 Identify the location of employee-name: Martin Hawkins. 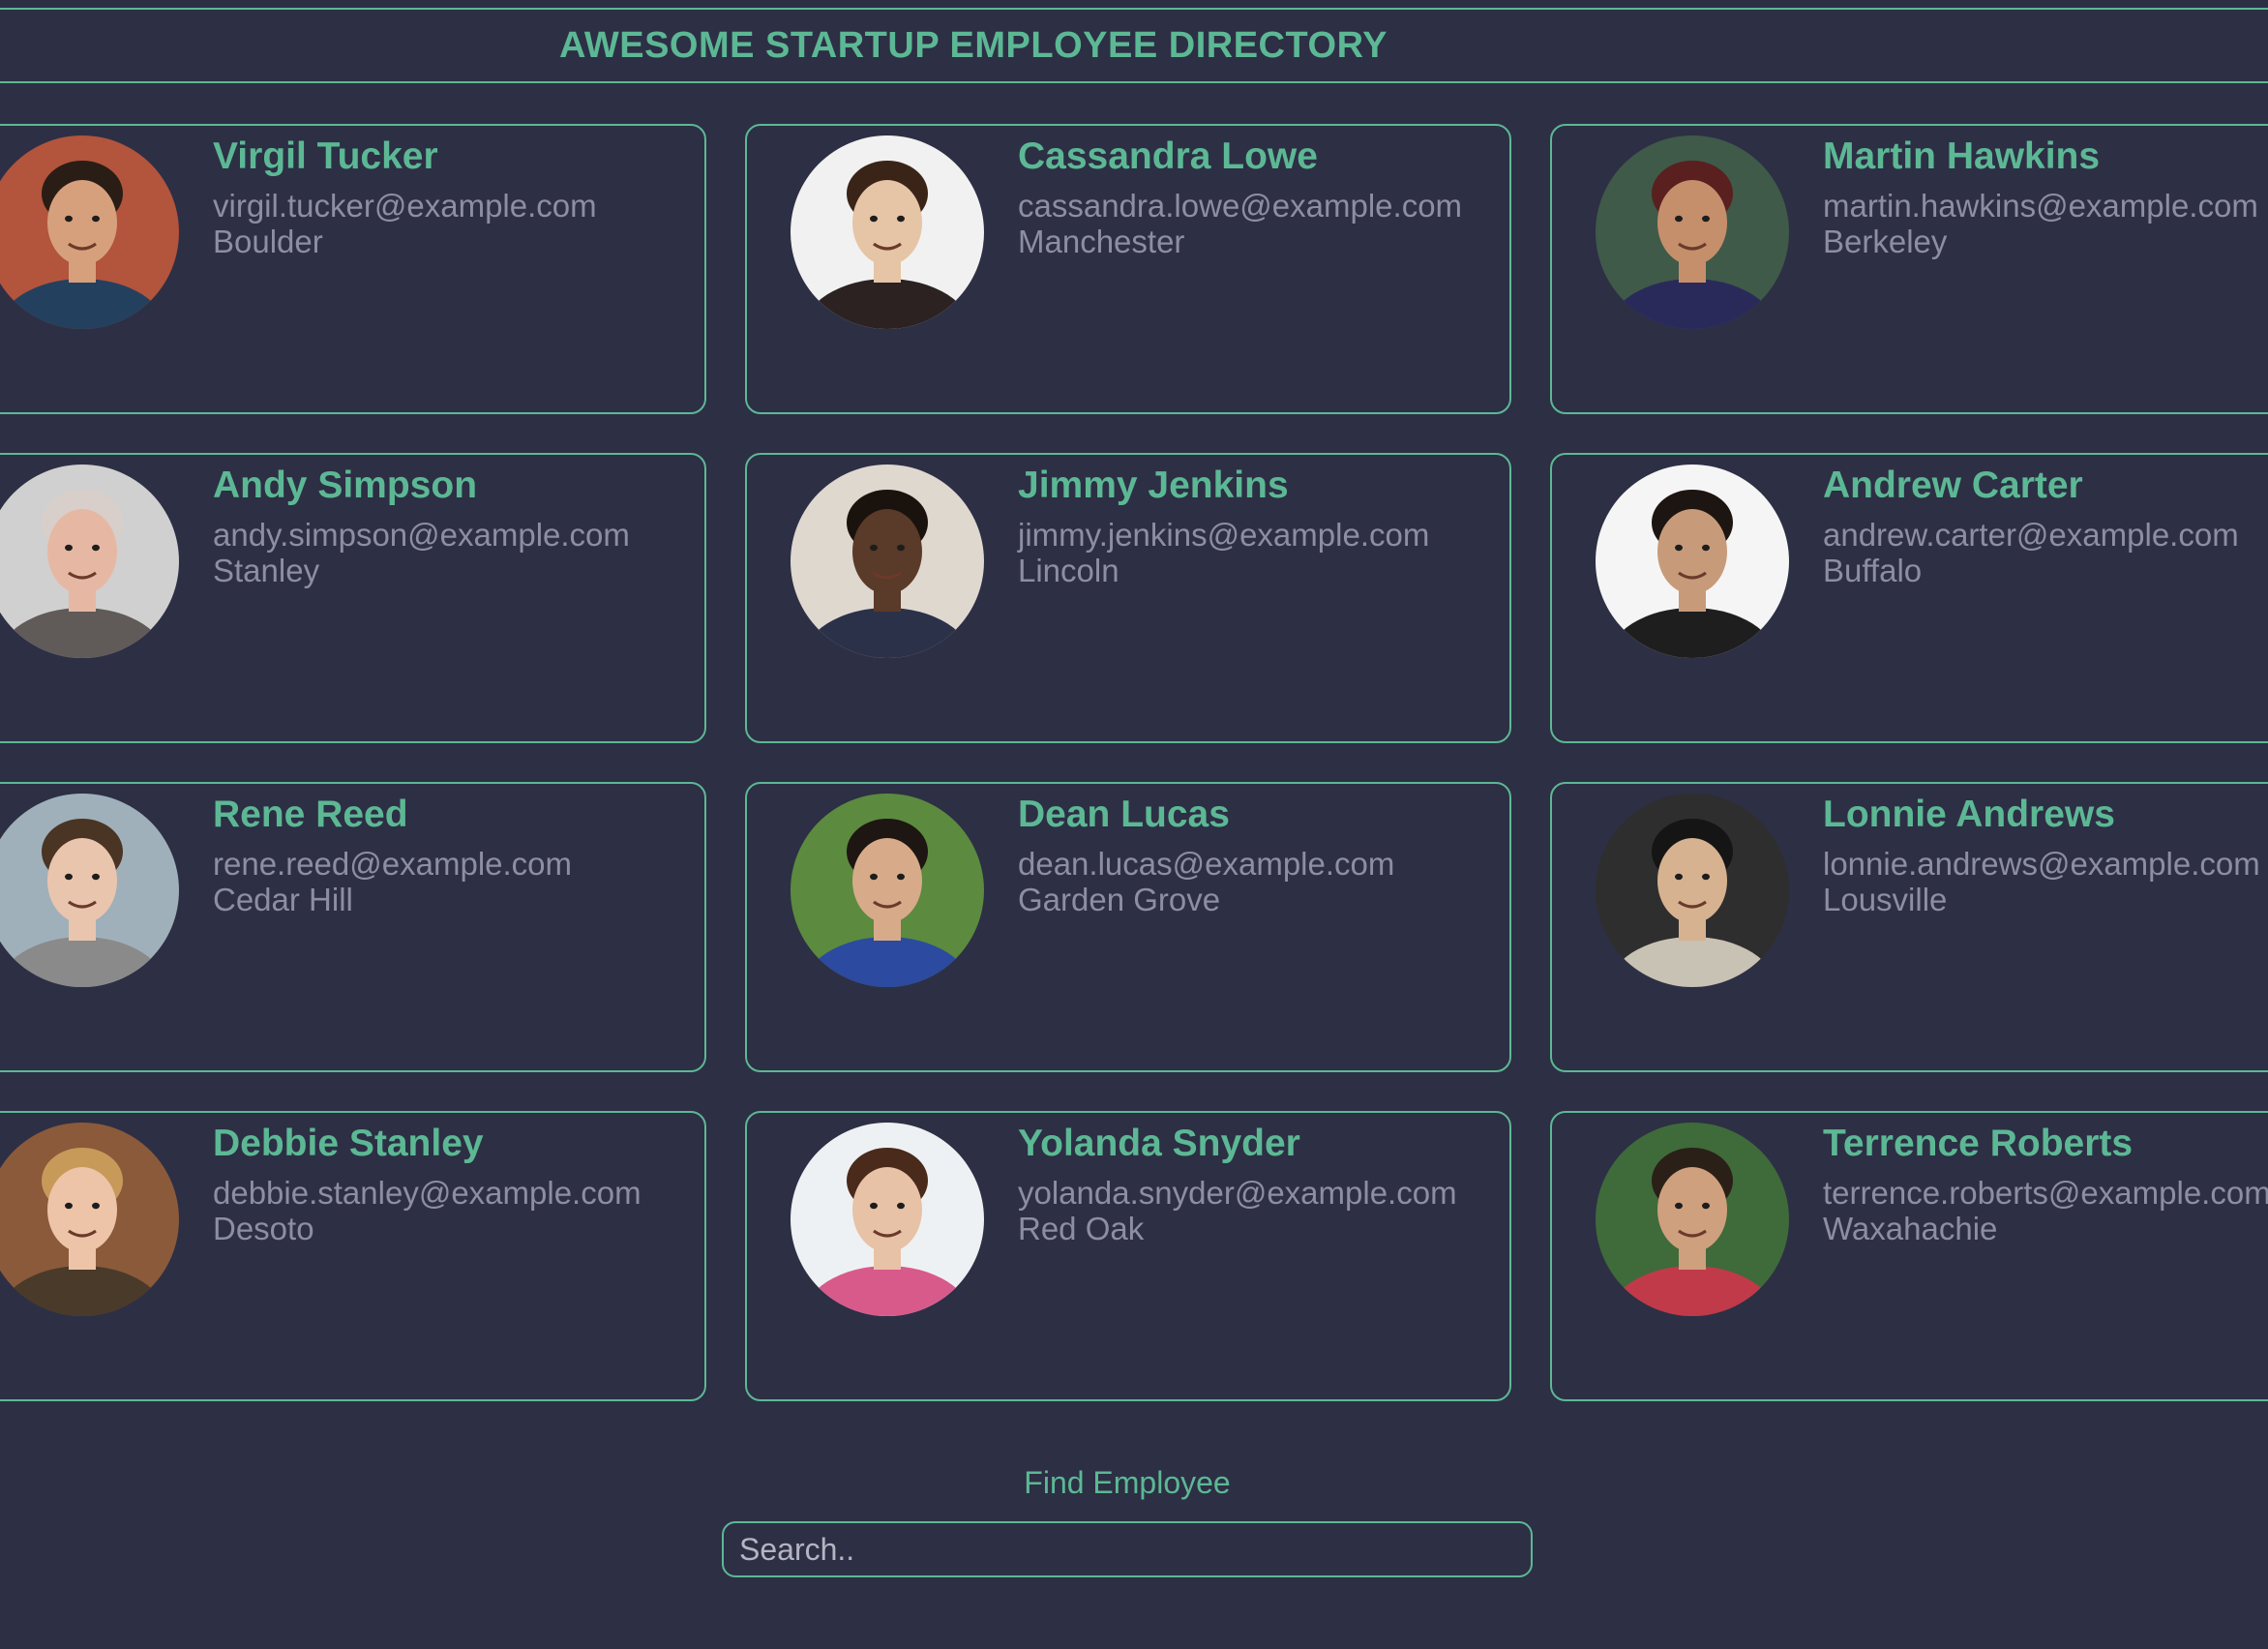
(1962, 156).